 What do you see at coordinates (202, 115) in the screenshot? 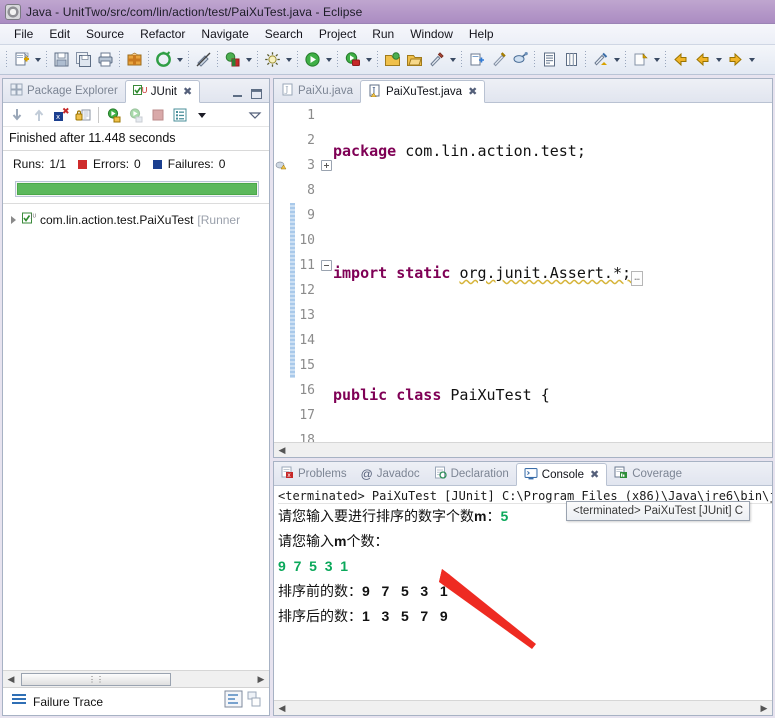
I see `view-menu-icon` at bounding box center [202, 115].